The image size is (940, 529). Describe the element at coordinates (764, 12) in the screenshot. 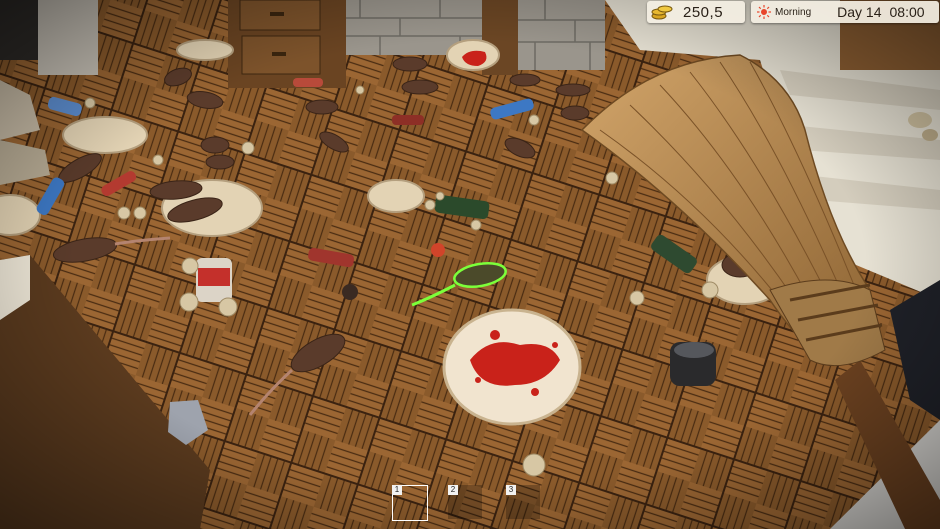

I see `sun-icon` at that location.